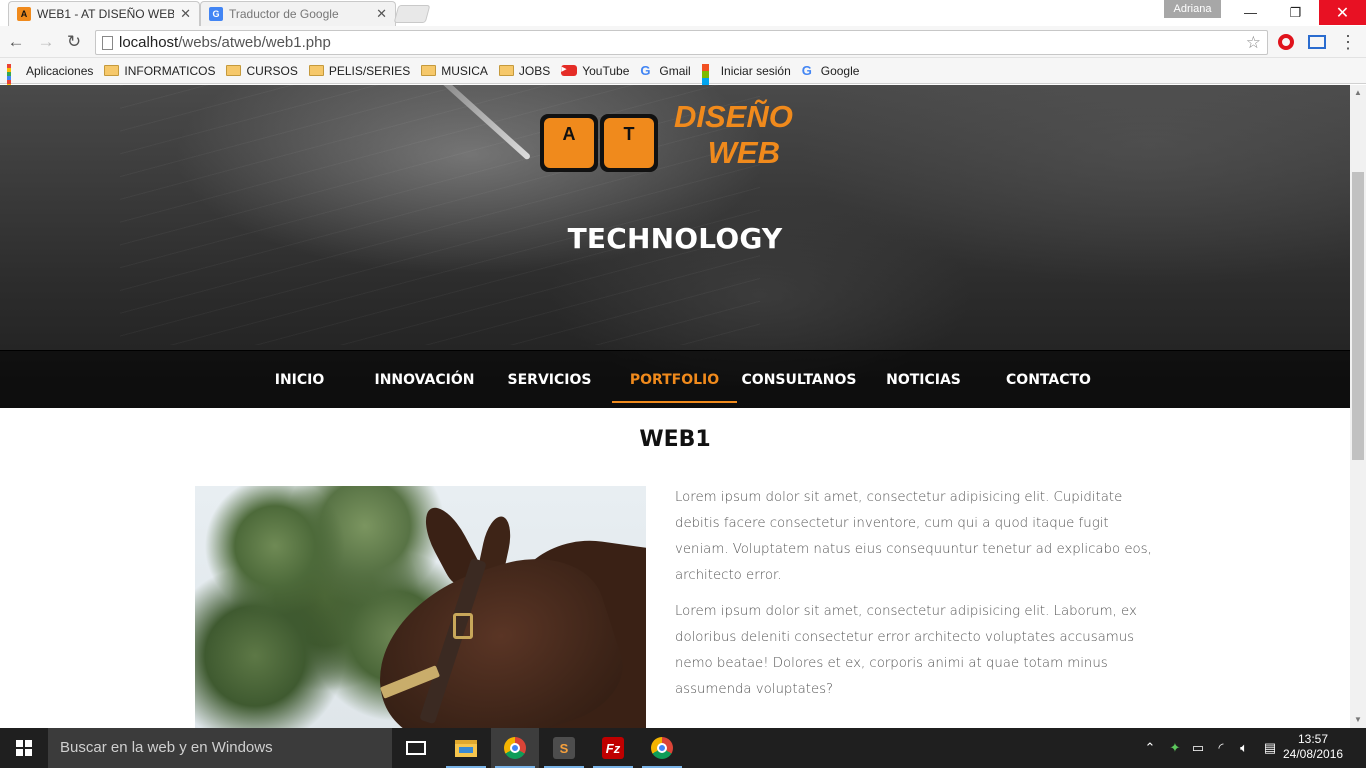  I want to click on bookmark-jobs: JOBS, so click(524, 70).